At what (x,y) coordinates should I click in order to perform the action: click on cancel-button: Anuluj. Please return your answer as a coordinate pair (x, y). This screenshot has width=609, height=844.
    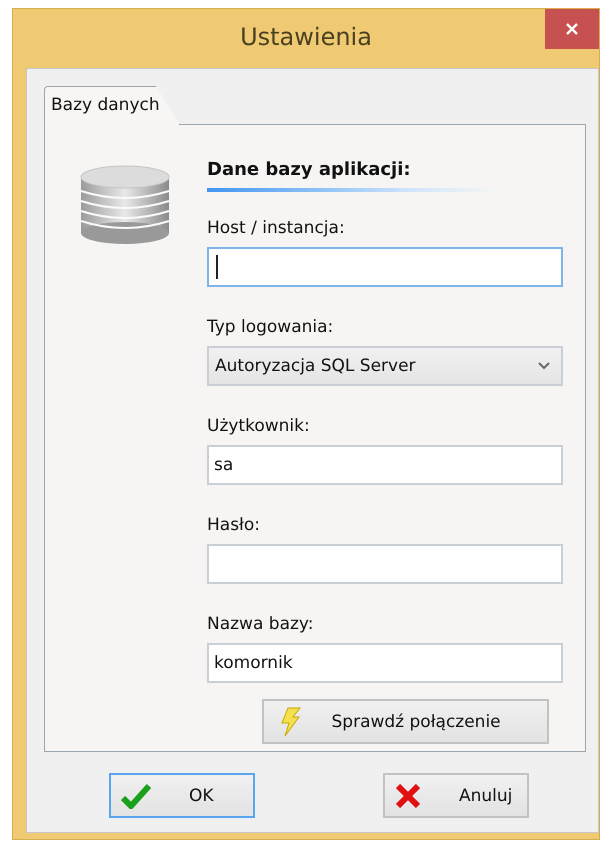
    Looking at the image, I should click on (456, 795).